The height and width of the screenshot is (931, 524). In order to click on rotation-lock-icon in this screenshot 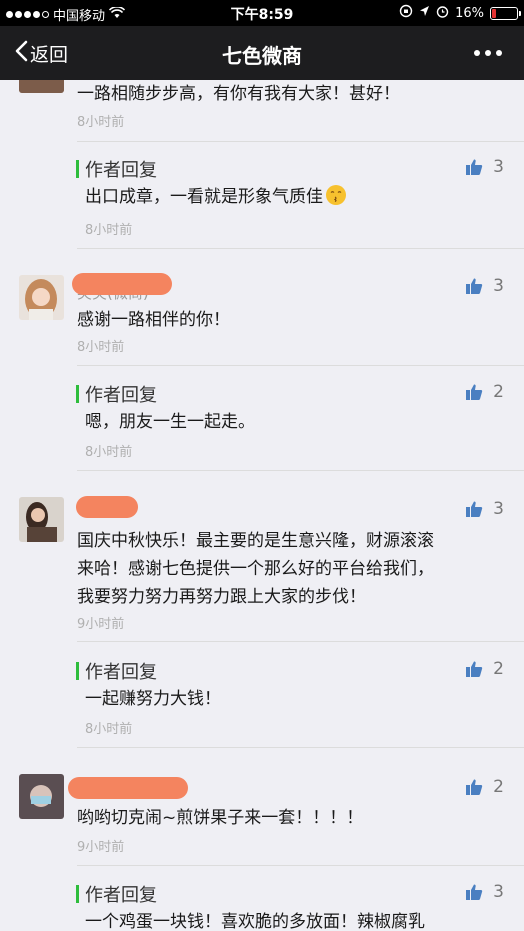, I will do `click(406, 13)`.